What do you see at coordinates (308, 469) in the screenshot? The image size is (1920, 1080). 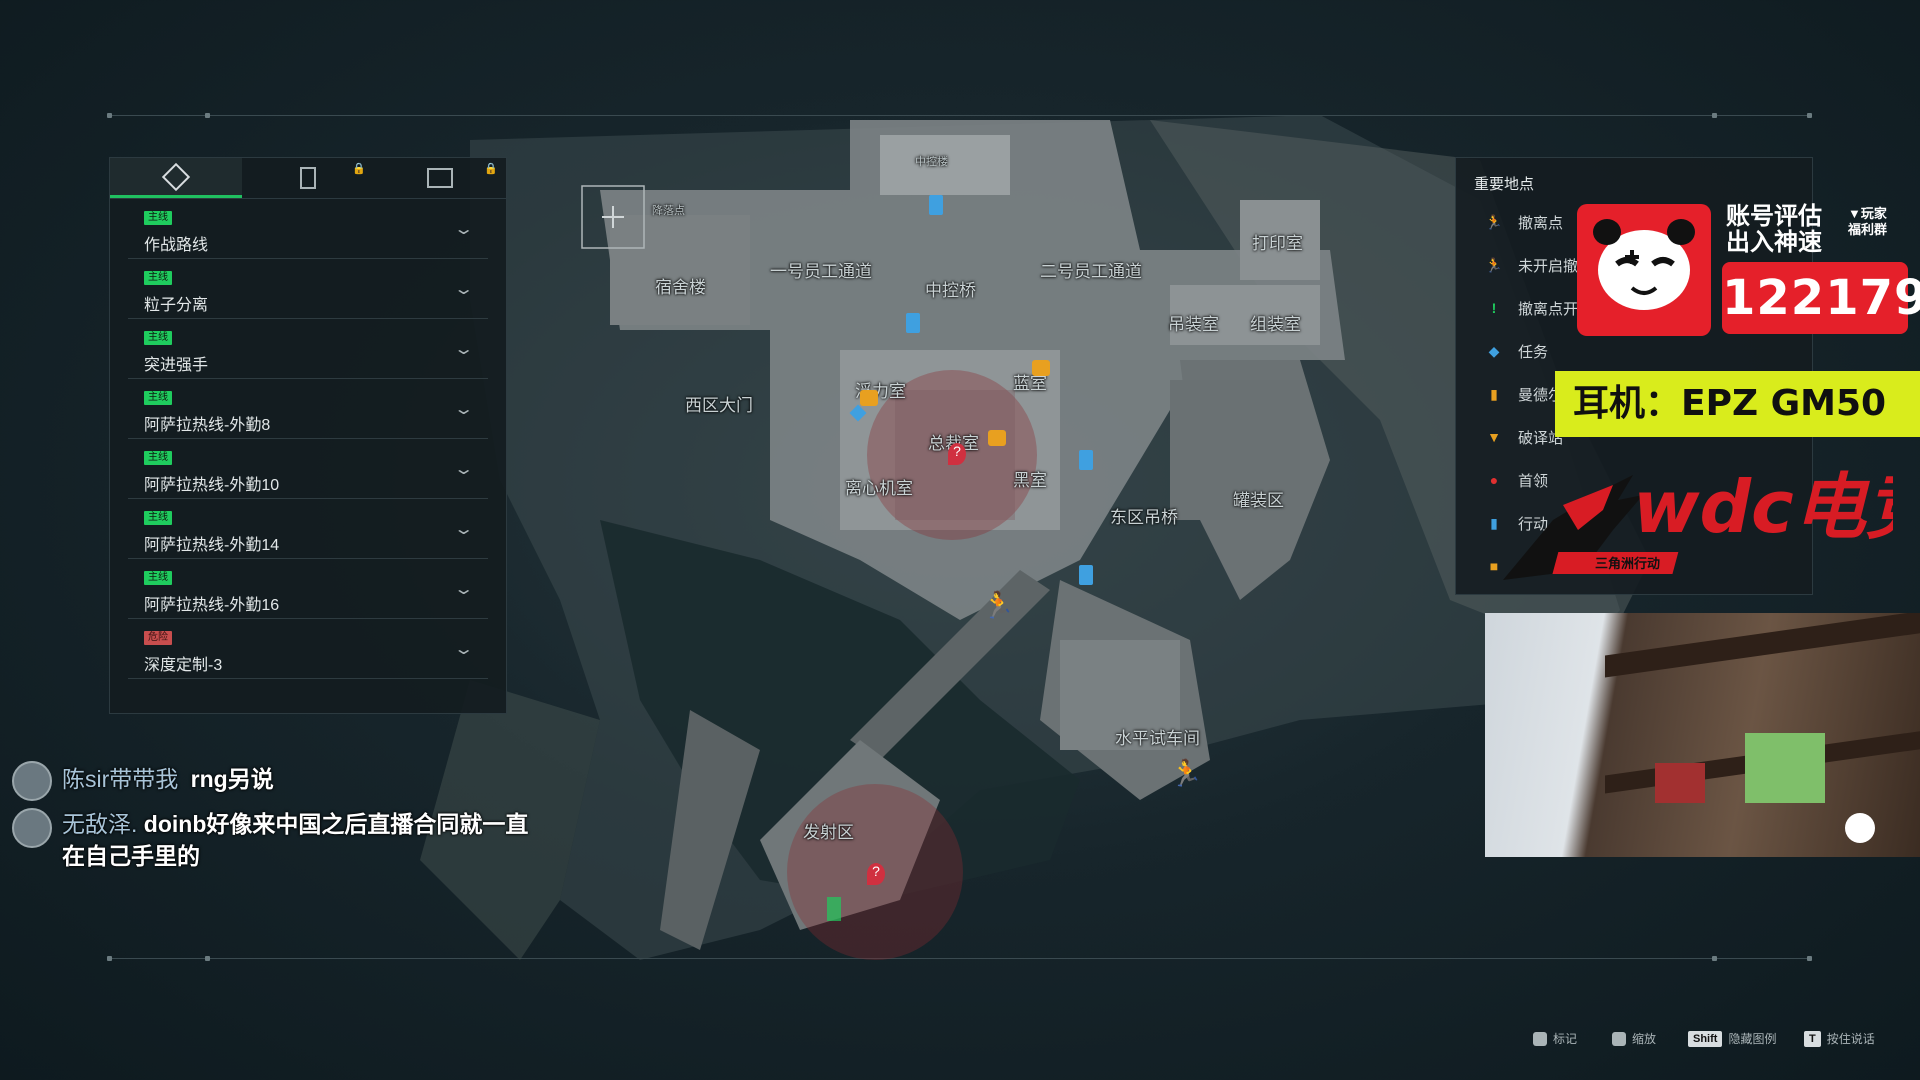 I see `mission-item: 主线 阿萨拉热线-外勤10 ⌄` at bounding box center [308, 469].